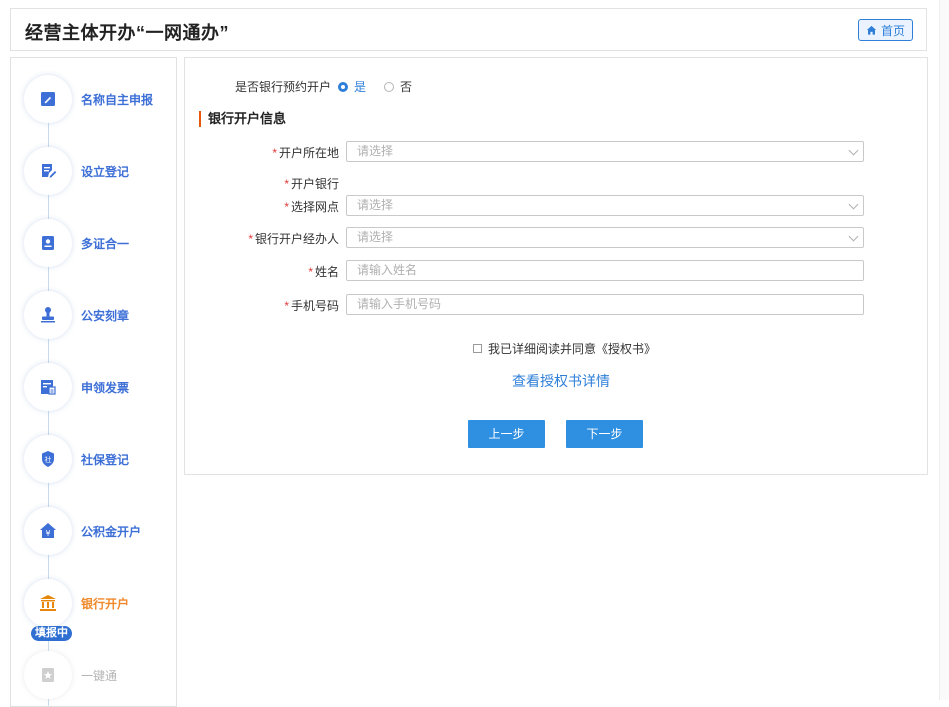 This screenshot has width=949, height=707. What do you see at coordinates (48, 315) in the screenshot?
I see `stamp-icon` at bounding box center [48, 315].